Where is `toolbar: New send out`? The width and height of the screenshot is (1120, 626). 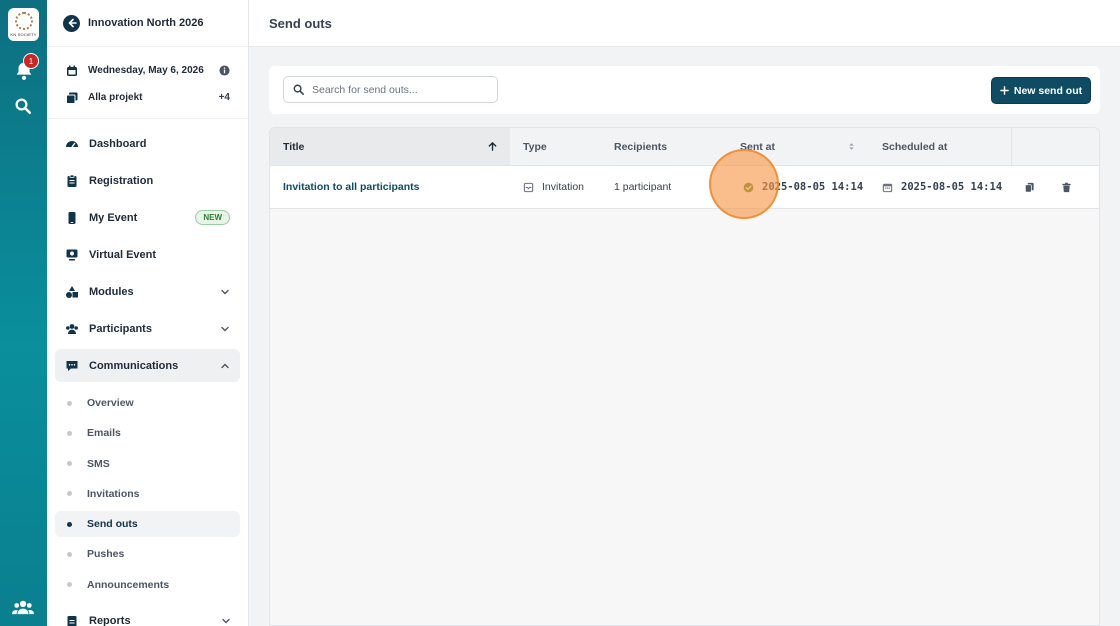
toolbar: New send out is located at coordinates (684, 90).